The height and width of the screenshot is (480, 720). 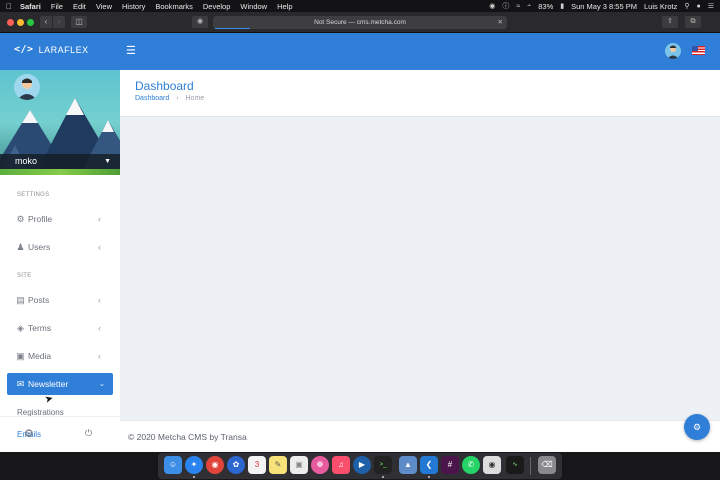 What do you see at coordinates (40, 219) in the screenshot?
I see `sidebar-item-label: Profile` at bounding box center [40, 219].